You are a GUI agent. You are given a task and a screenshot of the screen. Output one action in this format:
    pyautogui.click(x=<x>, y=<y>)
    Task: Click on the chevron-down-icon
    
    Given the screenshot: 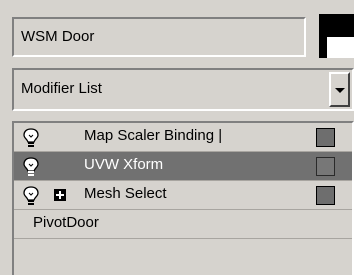 What is the action you would take?
    pyautogui.click(x=340, y=90)
    